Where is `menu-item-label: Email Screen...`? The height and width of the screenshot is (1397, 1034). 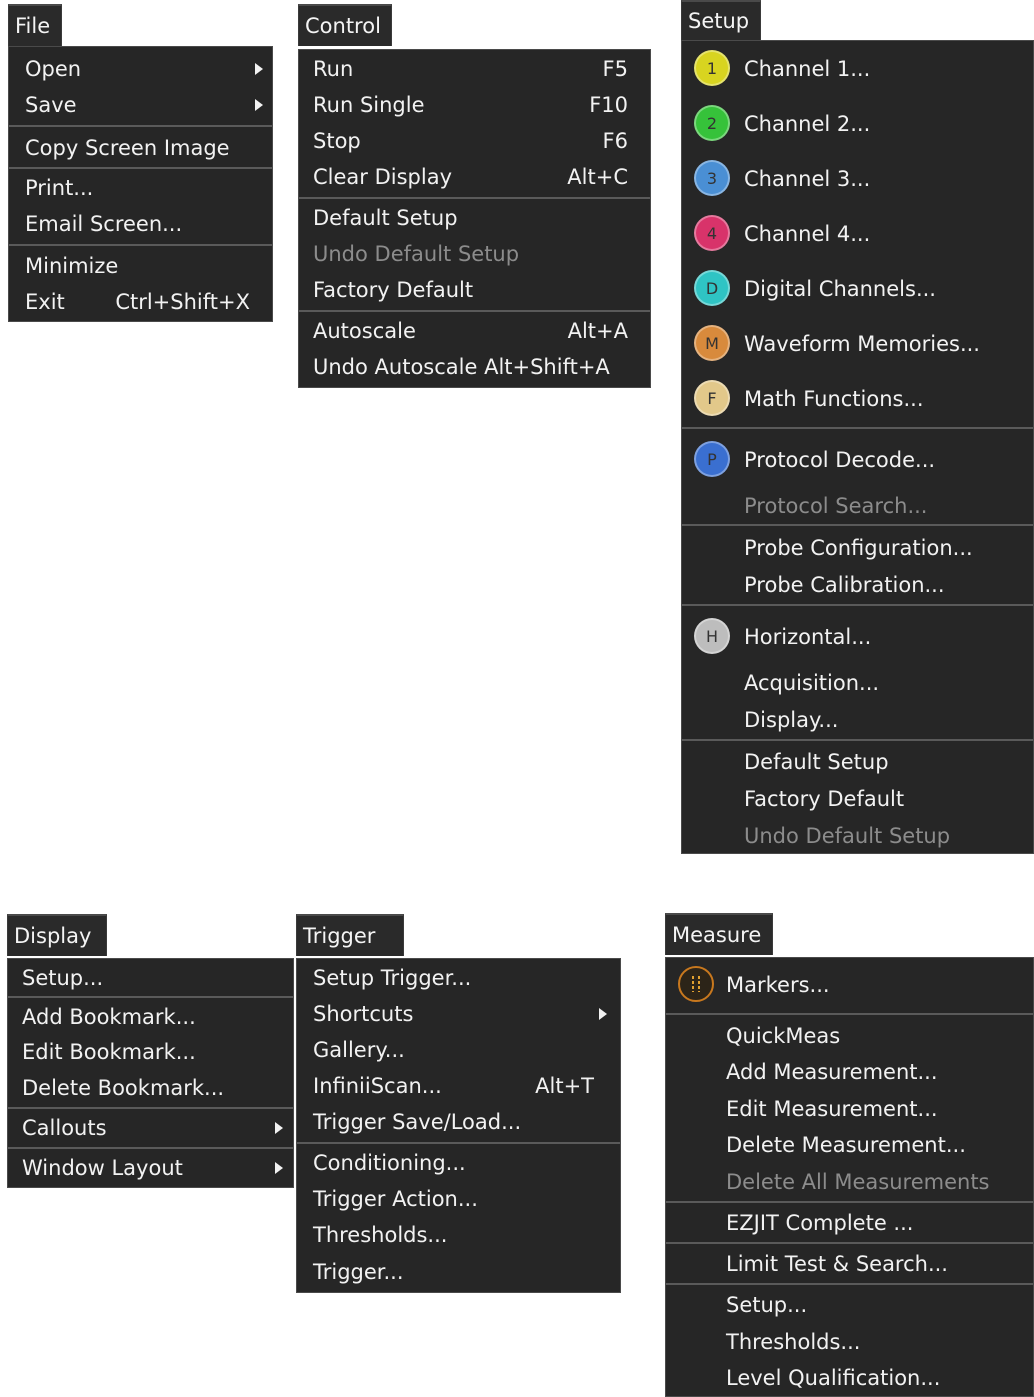
menu-item-label: Email Screen... is located at coordinates (104, 224).